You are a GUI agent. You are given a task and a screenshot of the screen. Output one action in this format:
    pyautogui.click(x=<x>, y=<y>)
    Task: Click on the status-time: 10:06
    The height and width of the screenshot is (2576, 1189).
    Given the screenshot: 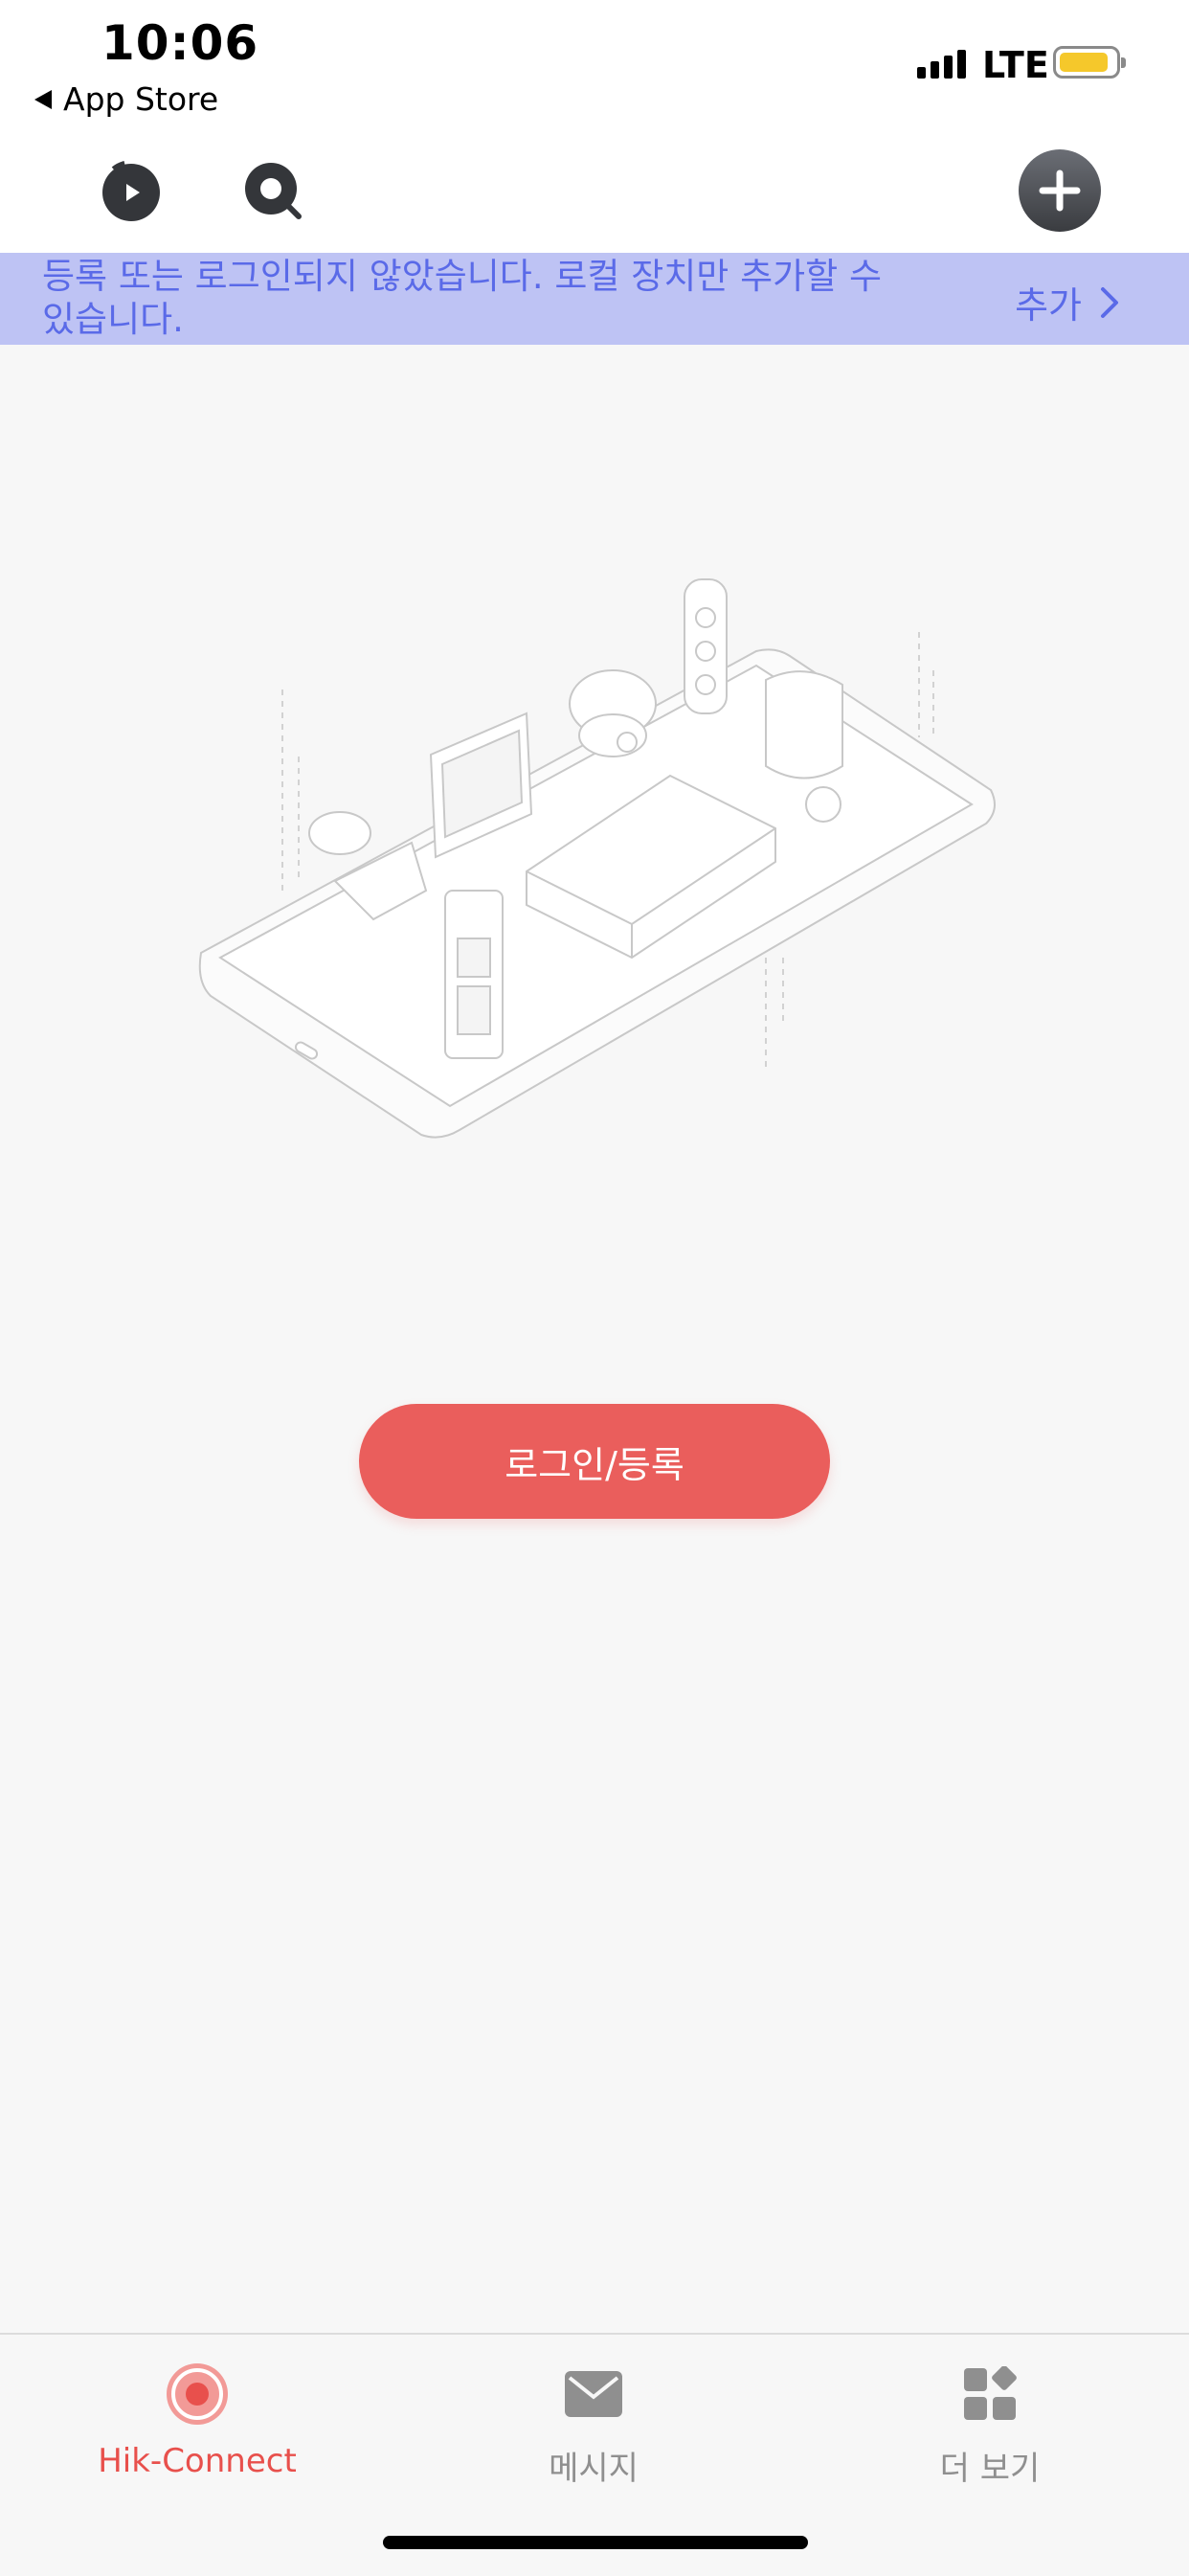 What is the action you would take?
    pyautogui.click(x=180, y=43)
    